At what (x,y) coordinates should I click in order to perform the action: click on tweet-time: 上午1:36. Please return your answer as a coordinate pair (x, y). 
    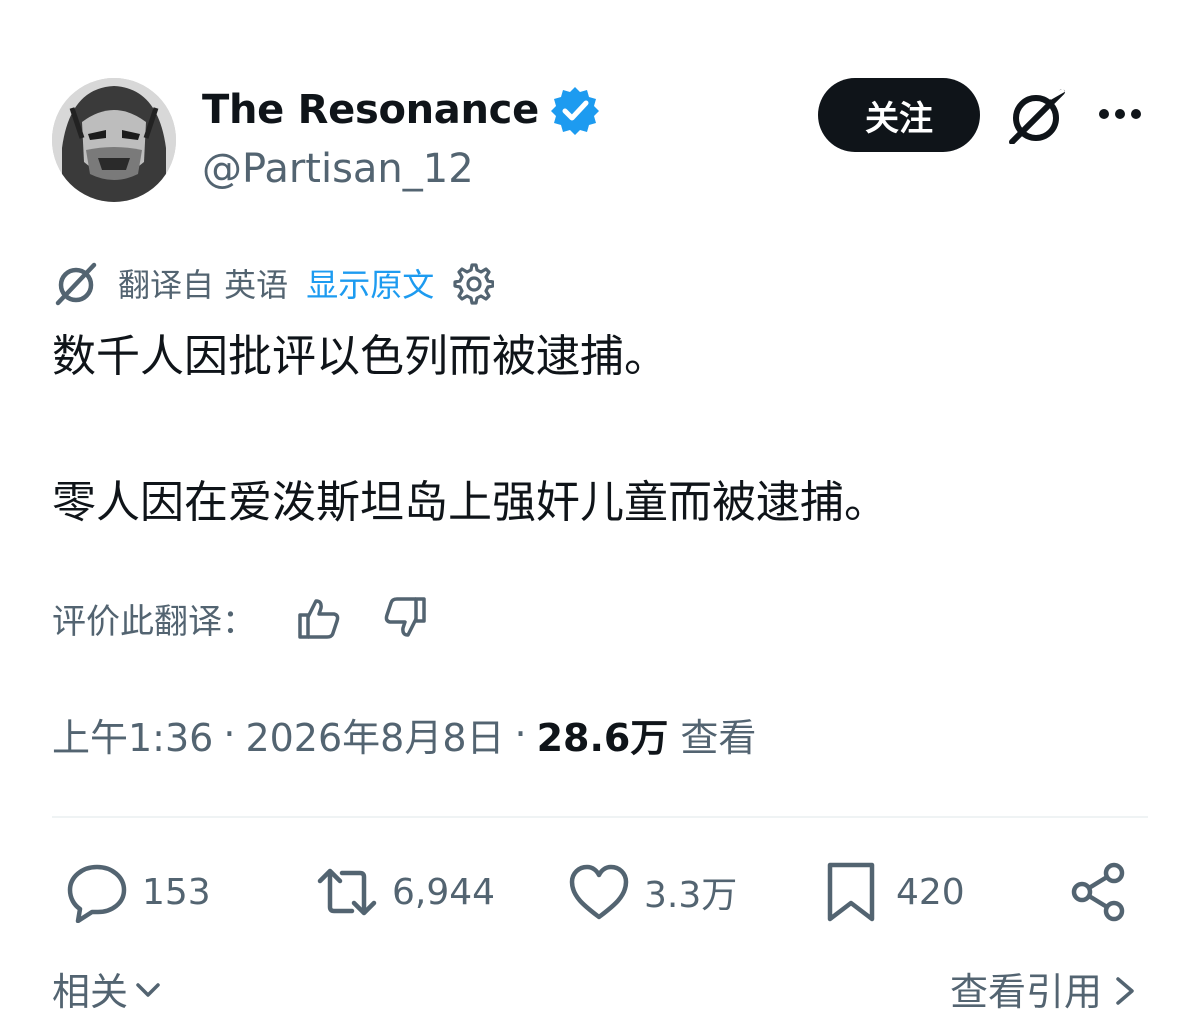
    Looking at the image, I should click on (132, 734).